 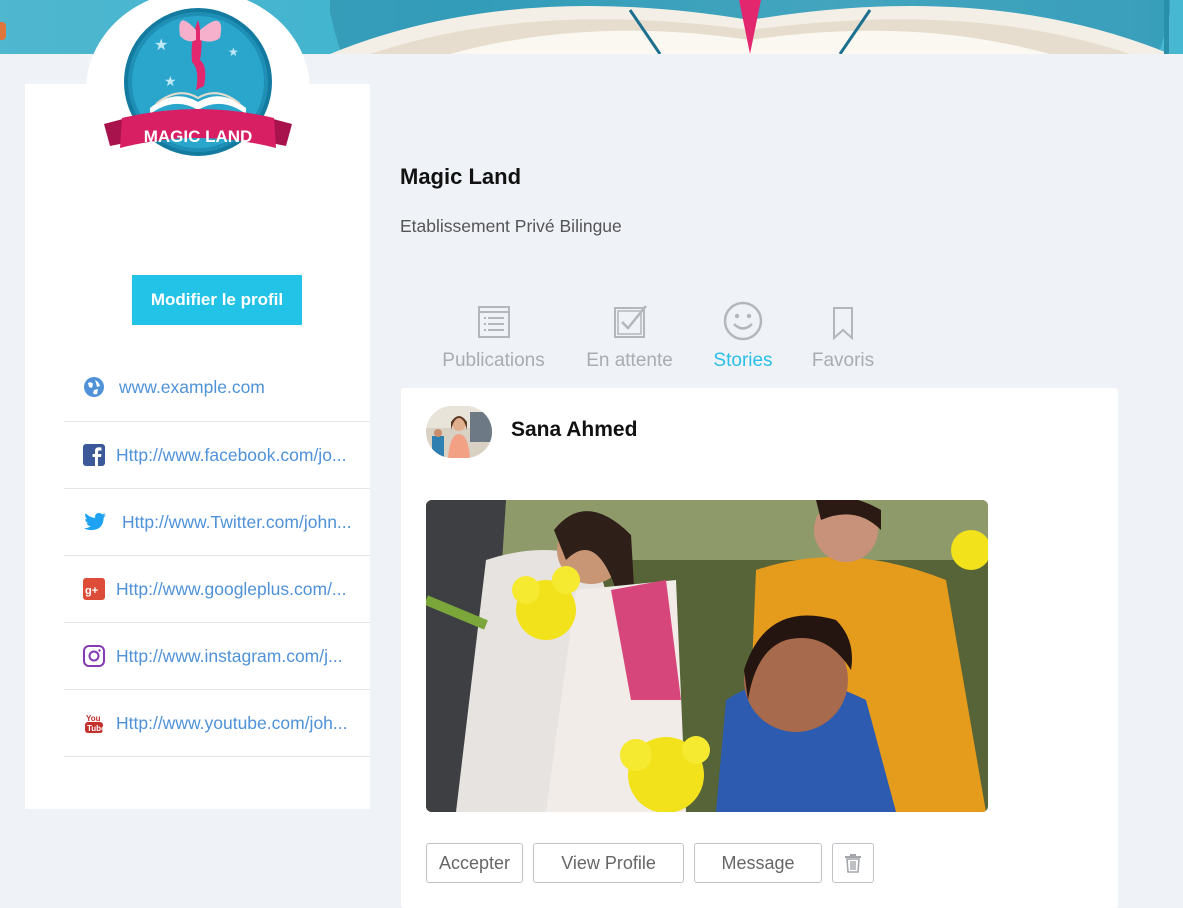 I want to click on twitter-icon, so click(x=95, y=522).